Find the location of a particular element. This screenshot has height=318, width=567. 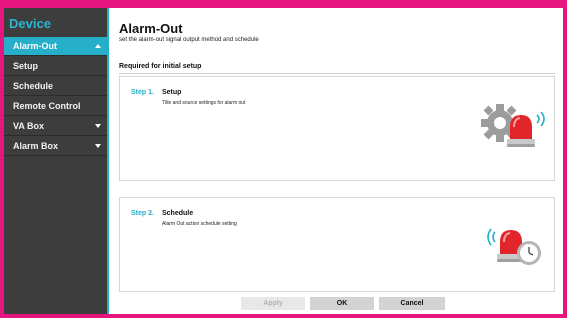

sidebar-item-alarm-out: Alarm-Out is located at coordinates (55, 46).